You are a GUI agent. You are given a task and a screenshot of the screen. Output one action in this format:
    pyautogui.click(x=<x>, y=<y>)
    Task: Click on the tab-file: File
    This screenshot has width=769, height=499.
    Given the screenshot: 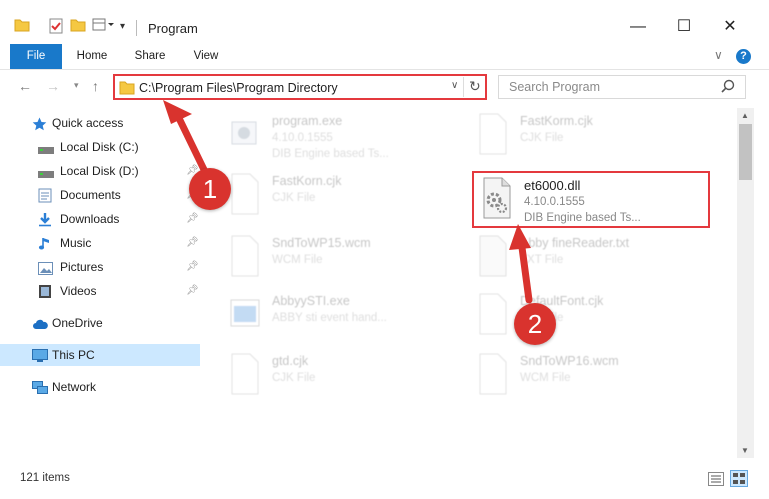 What is the action you would take?
    pyautogui.click(x=36, y=56)
    